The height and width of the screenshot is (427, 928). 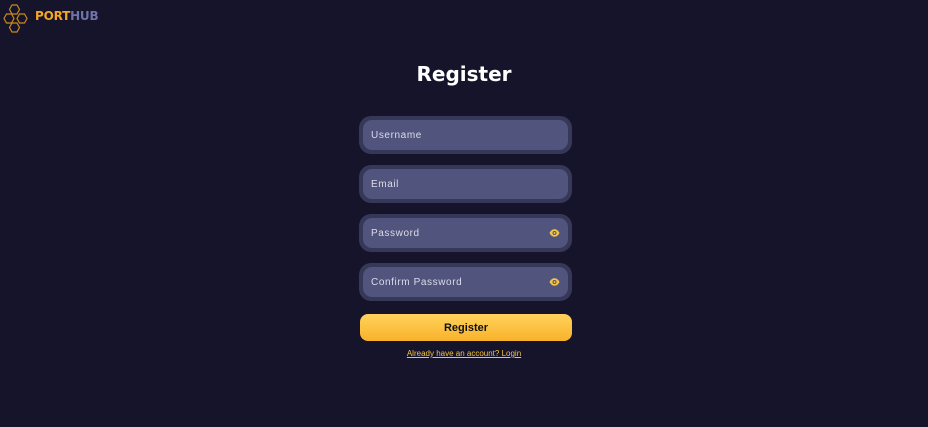 I want to click on username-field-wrapper, so click(x=465, y=135).